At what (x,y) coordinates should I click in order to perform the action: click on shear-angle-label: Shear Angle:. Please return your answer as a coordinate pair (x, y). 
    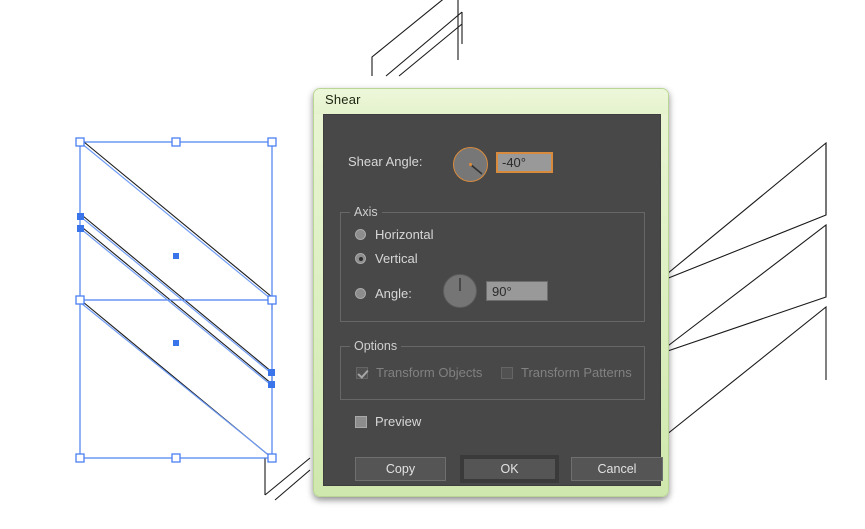
    Looking at the image, I should click on (385, 161).